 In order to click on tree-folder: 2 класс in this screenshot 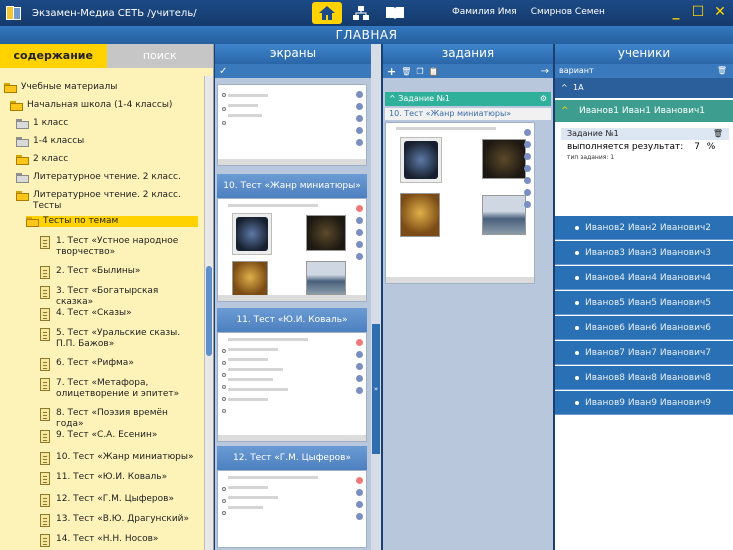, I will do `click(107, 159)`.